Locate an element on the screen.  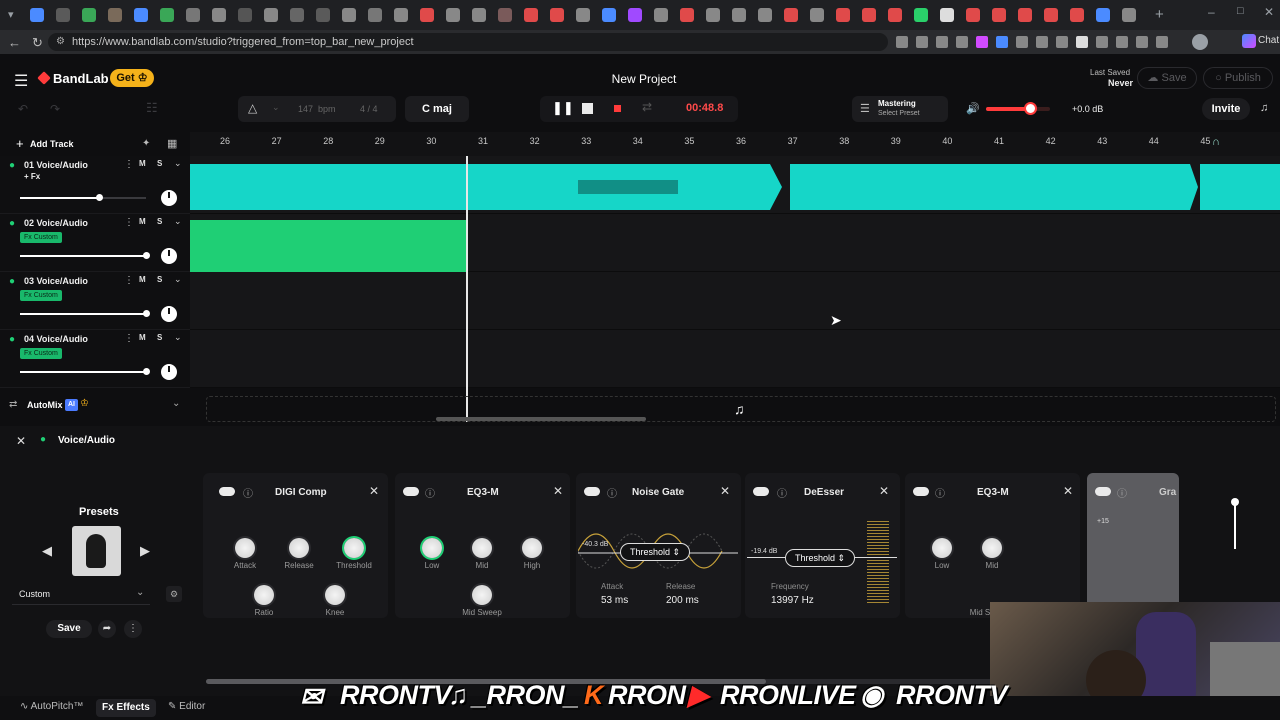
reload-icon: ↻ is located at coordinates (37, 43).